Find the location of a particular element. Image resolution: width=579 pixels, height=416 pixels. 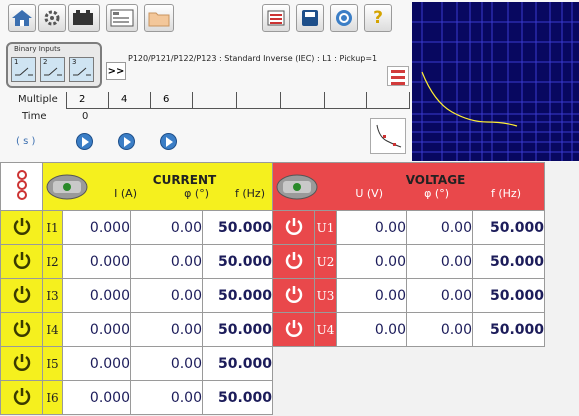

settings-icon is located at coordinates (52, 18).